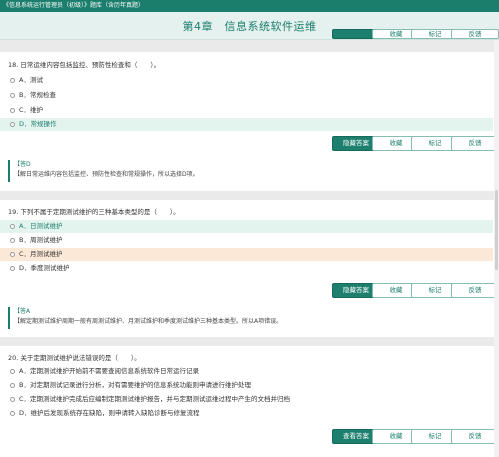  I want to click on option-label: C．月测试维护, so click(41, 254).